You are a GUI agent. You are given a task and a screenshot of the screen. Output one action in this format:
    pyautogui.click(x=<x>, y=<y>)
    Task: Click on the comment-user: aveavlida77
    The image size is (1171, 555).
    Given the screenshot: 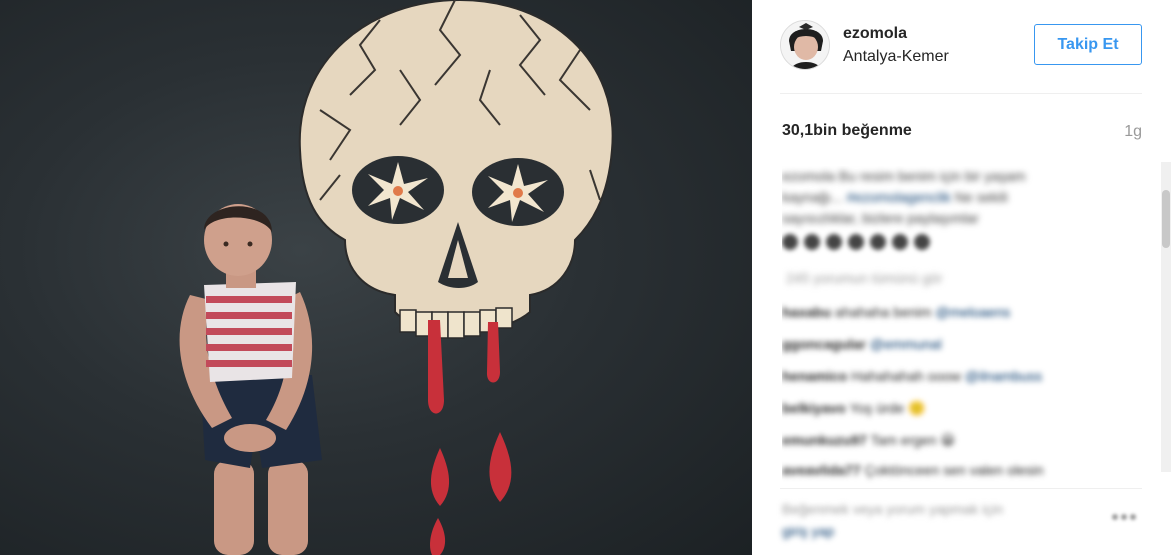 What is the action you would take?
    pyautogui.click(x=821, y=470)
    